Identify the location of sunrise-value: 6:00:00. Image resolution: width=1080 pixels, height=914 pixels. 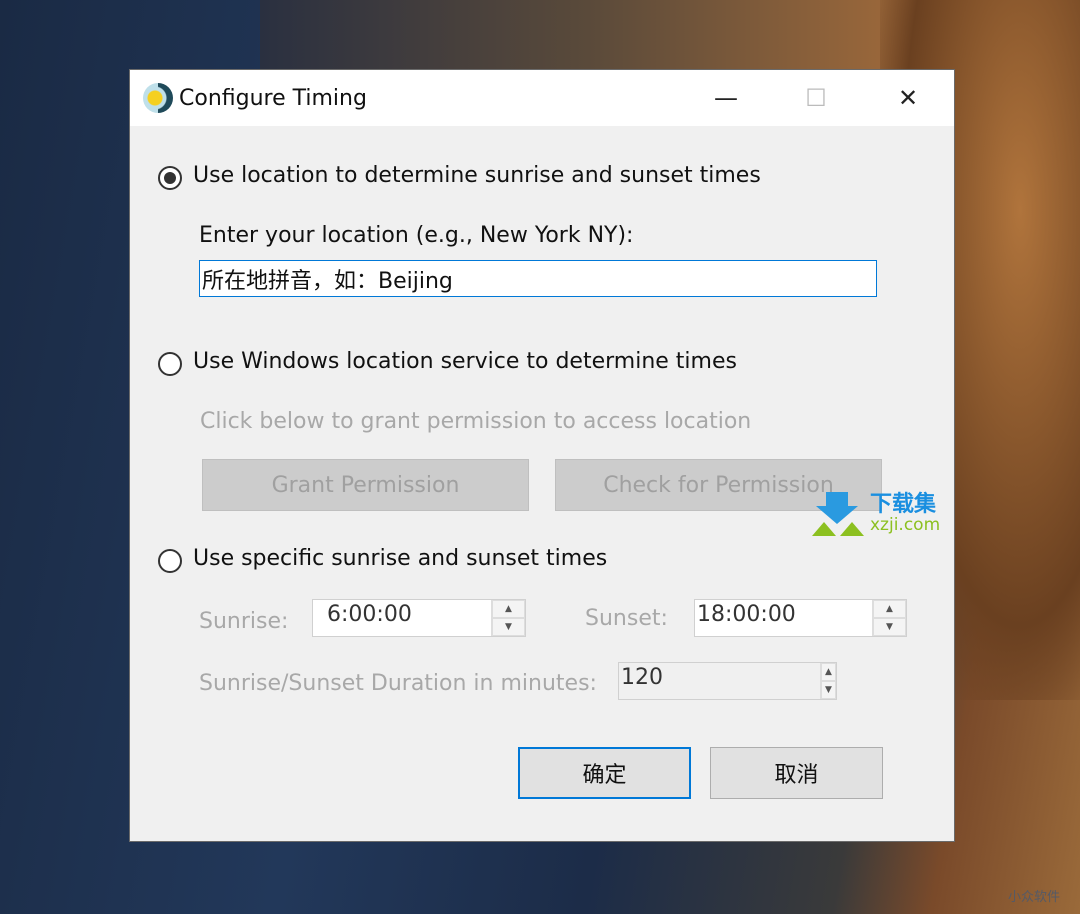
(369, 614).